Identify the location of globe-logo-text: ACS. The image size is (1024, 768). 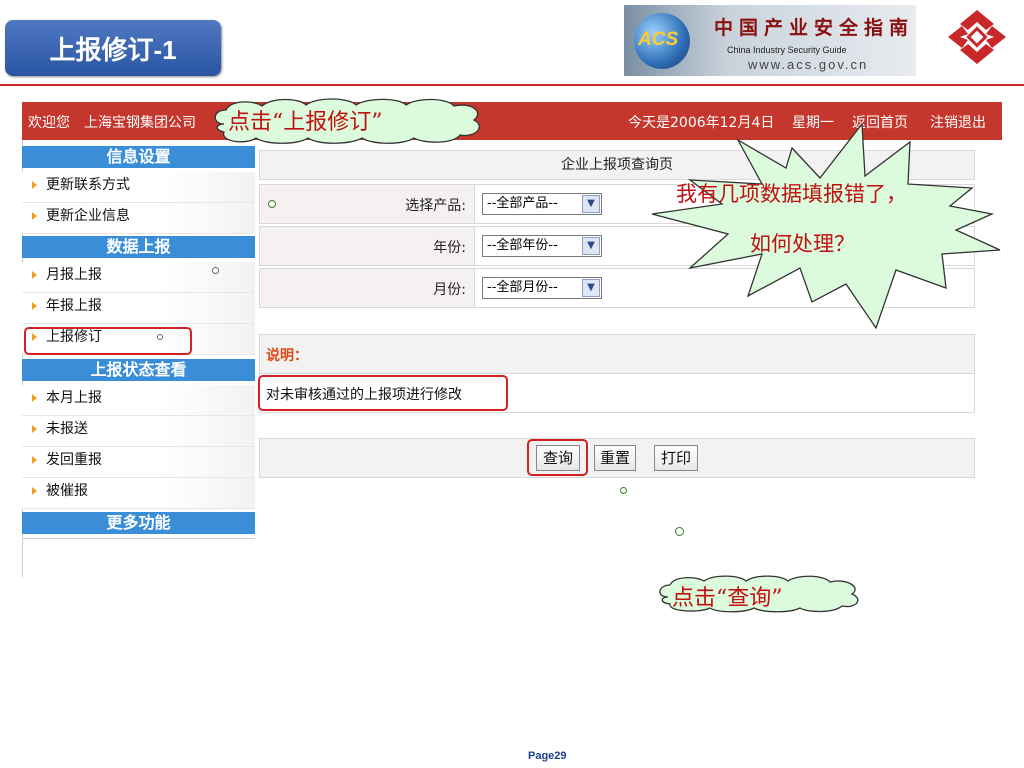
(658, 39).